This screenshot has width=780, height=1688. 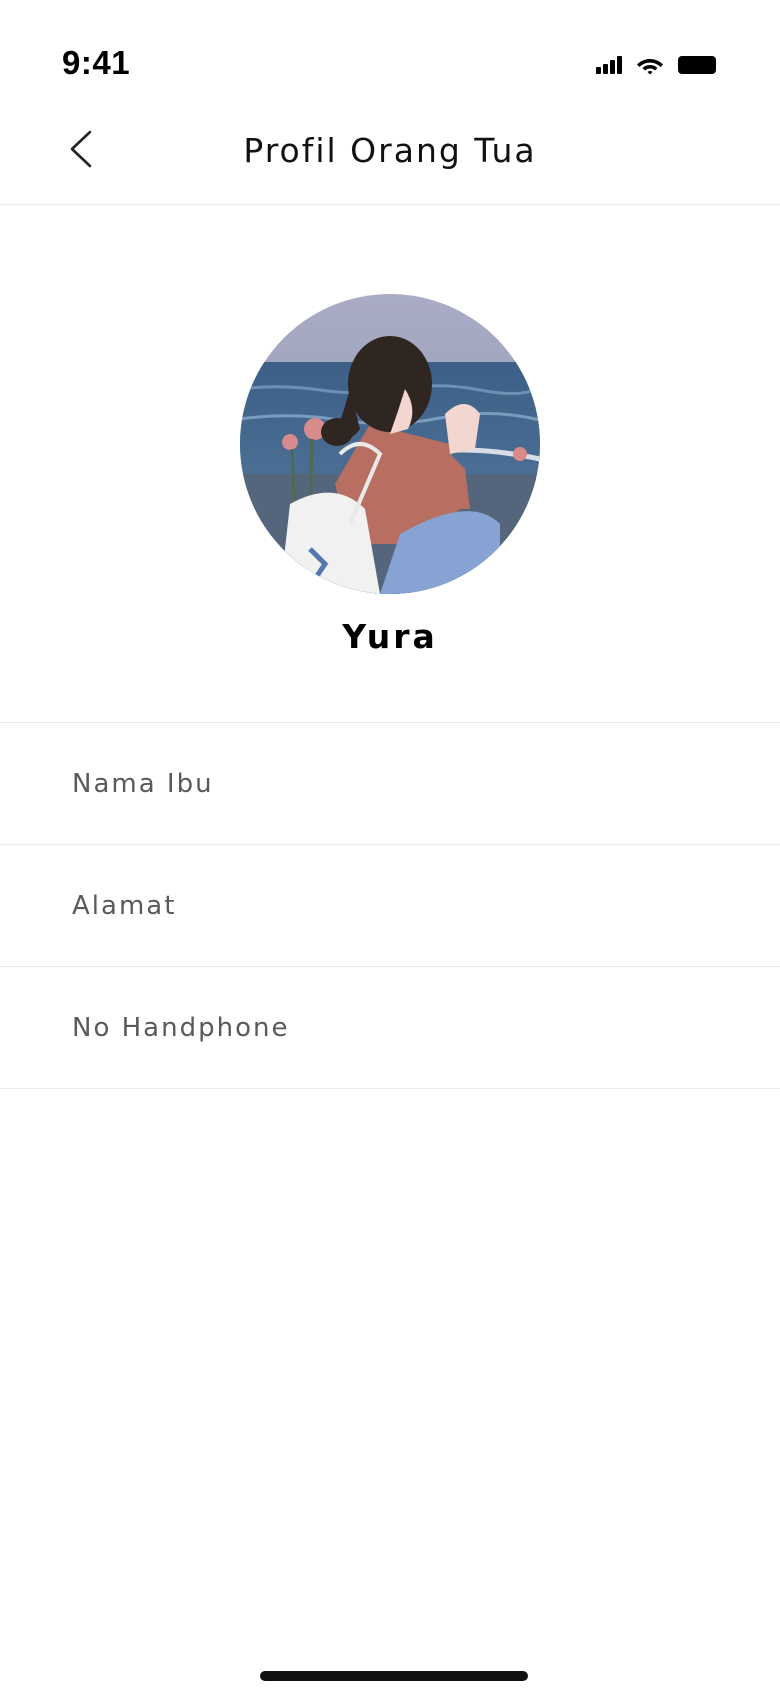 What do you see at coordinates (390, 150) in the screenshot?
I see `page-title: Profil Orang Tua` at bounding box center [390, 150].